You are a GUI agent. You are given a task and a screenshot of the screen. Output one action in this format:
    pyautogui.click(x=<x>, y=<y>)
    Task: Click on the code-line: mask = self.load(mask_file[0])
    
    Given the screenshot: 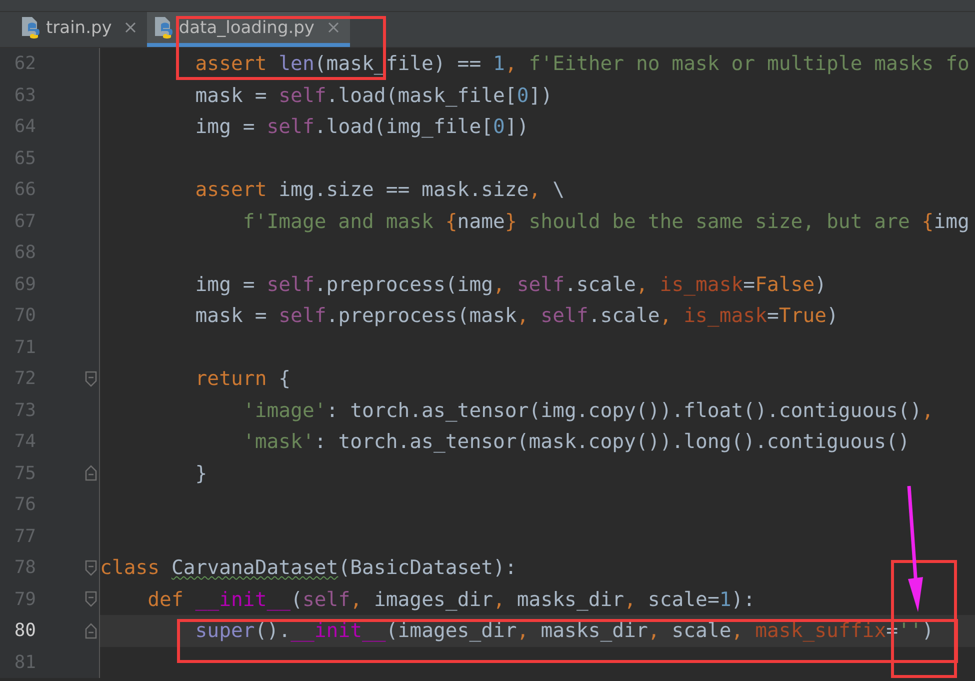 What is the action you would take?
    pyautogui.click(x=373, y=95)
    